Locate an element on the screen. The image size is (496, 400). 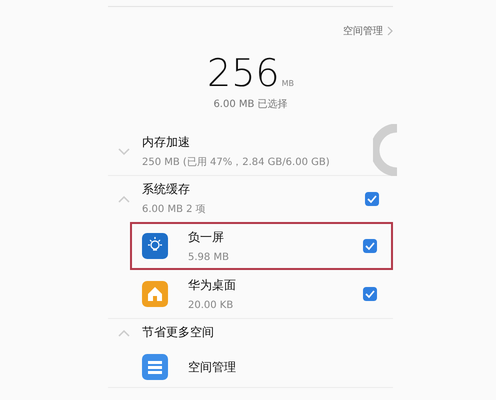
chevron-down-icon is located at coordinates (124, 152).